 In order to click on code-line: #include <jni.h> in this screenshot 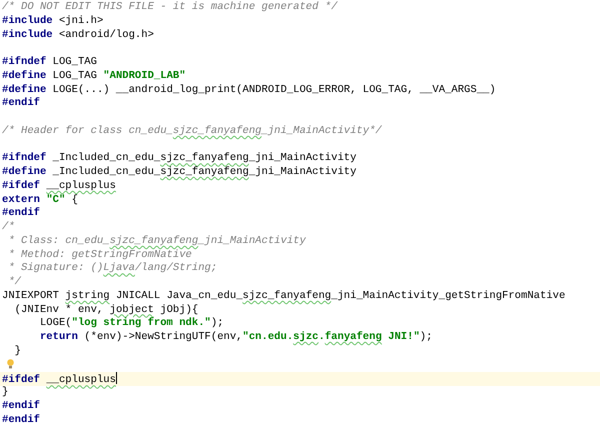, I will do `click(53, 20)`.